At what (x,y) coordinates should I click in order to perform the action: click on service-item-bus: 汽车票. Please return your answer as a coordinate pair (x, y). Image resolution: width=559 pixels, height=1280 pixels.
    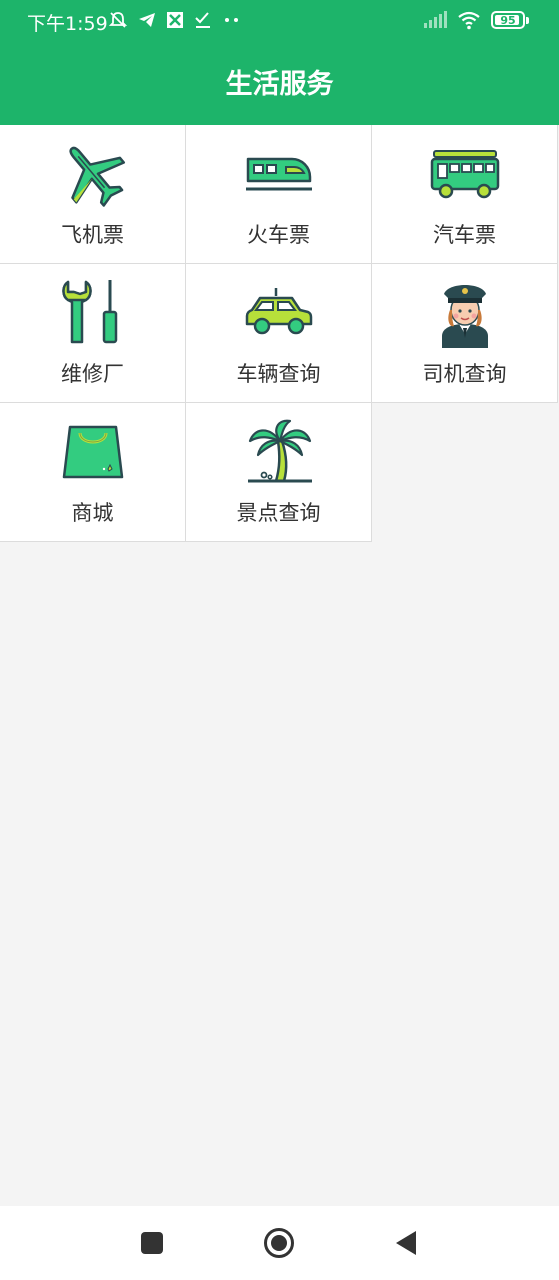
    Looking at the image, I should click on (465, 194).